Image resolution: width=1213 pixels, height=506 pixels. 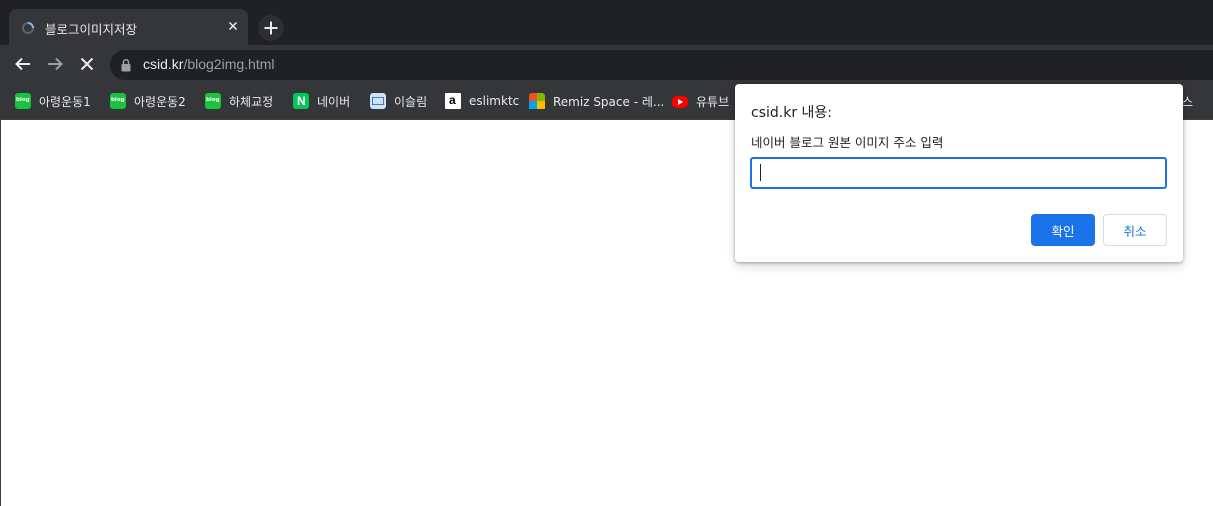 What do you see at coordinates (251, 101) in the screenshot?
I see `bookmark-label: 하체교정` at bounding box center [251, 101].